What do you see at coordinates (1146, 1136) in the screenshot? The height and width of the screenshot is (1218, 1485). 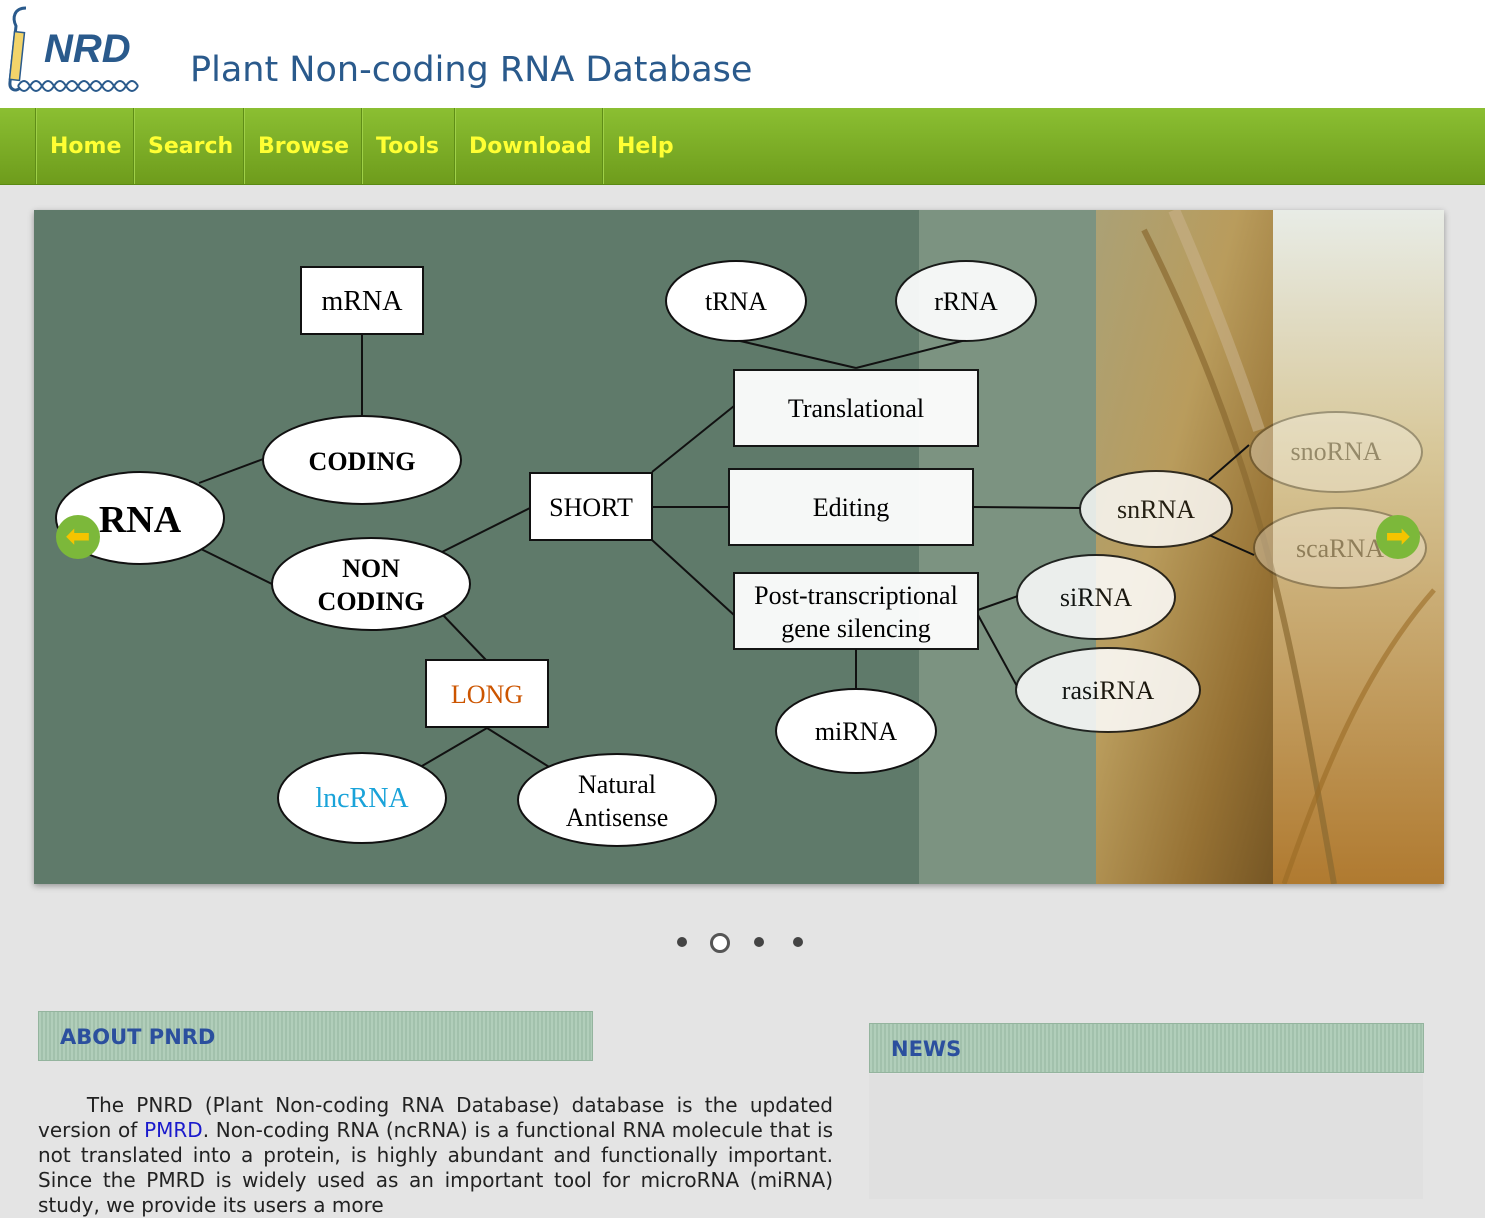 I see `news-content` at bounding box center [1146, 1136].